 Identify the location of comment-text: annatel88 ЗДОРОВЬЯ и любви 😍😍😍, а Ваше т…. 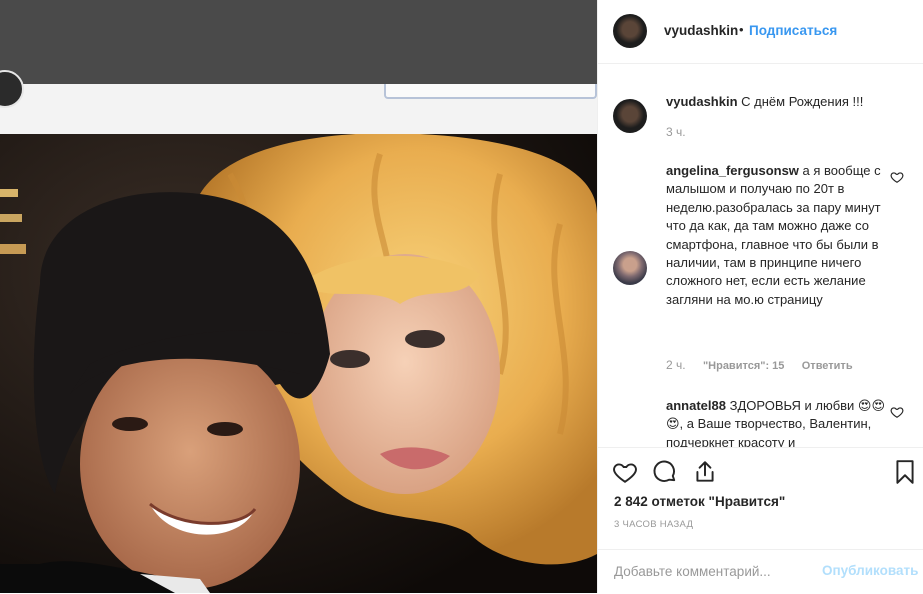
(778, 422).